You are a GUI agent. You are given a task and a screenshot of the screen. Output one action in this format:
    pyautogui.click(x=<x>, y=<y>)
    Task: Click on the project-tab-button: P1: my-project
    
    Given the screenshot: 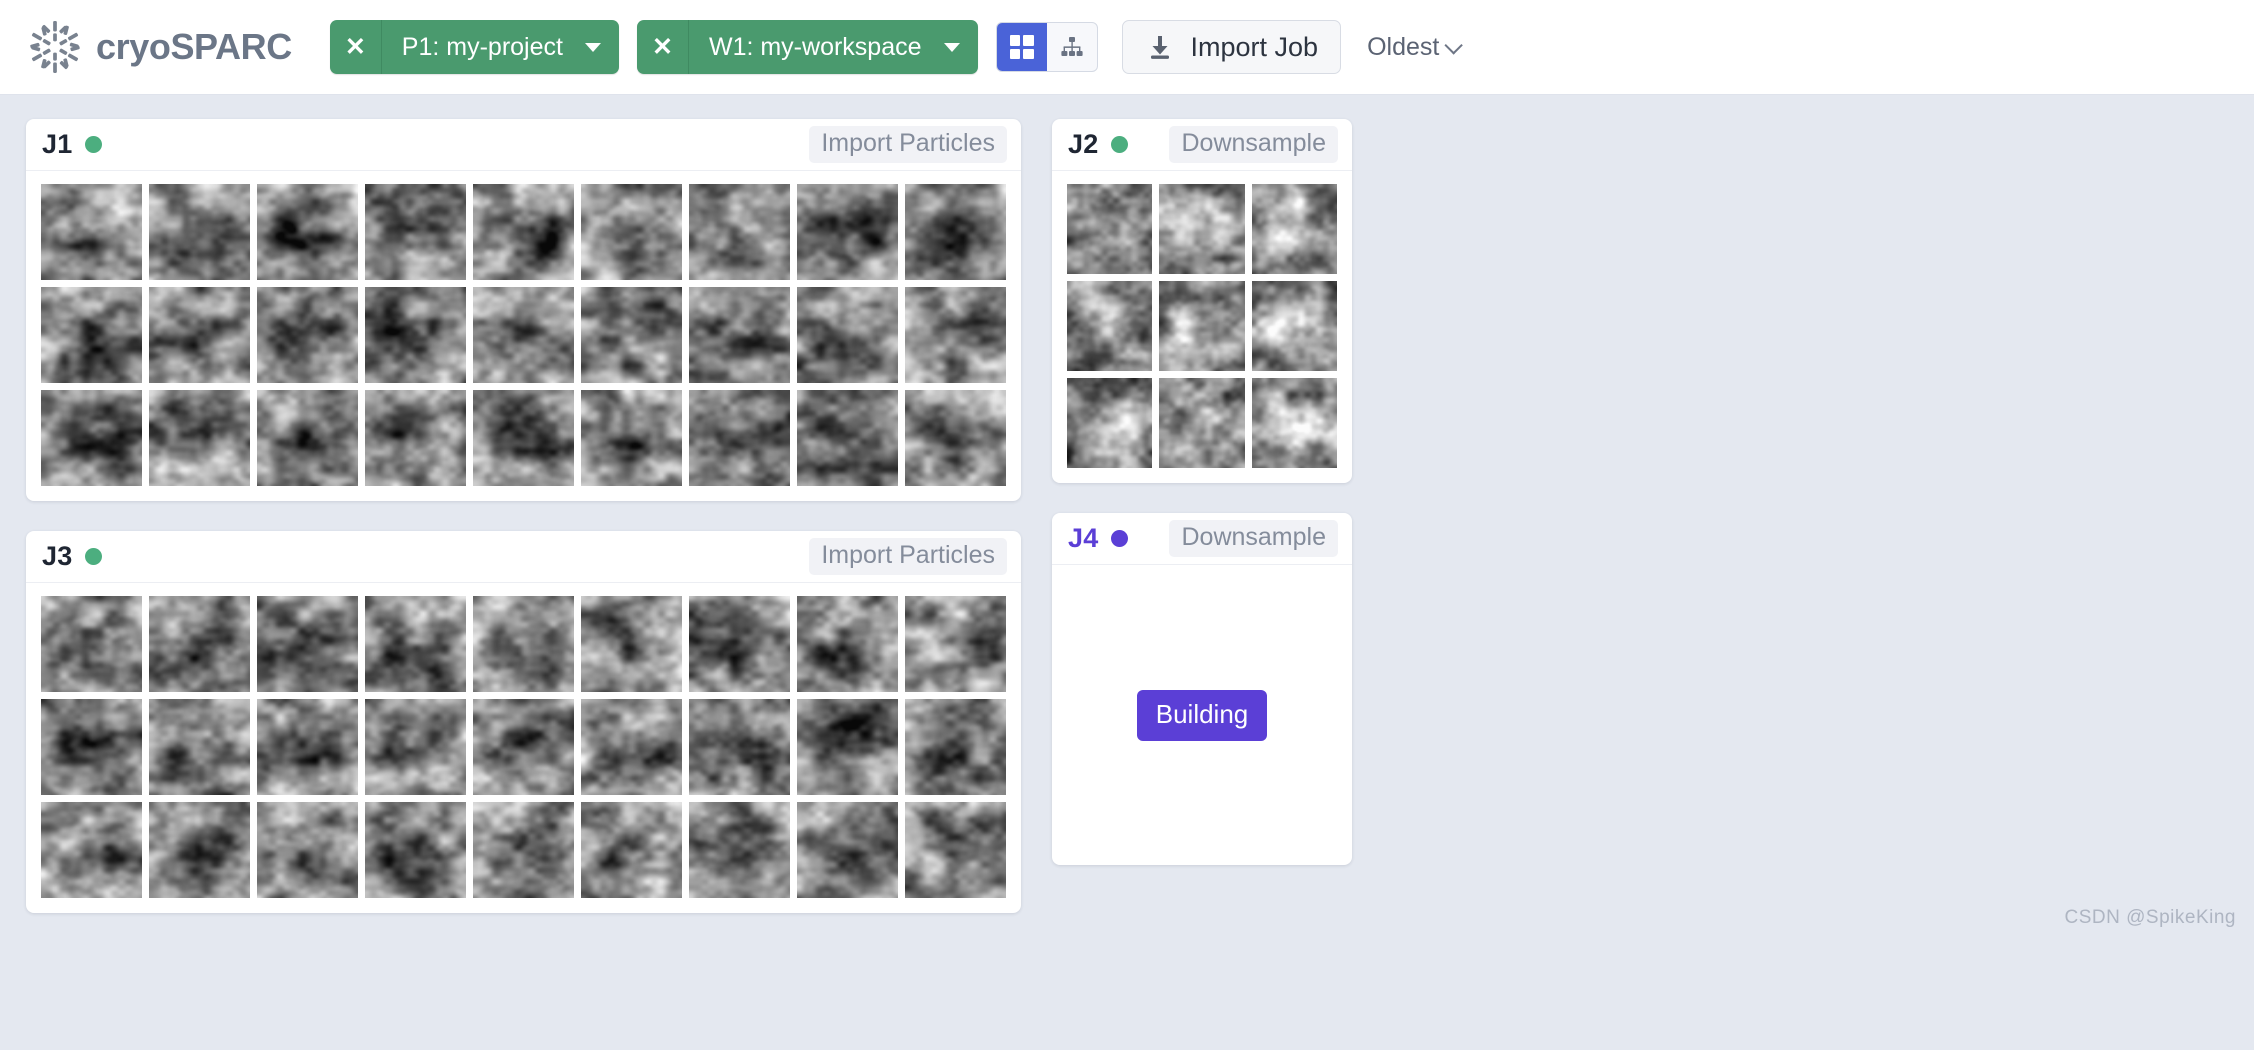 What is the action you would take?
    pyautogui.click(x=500, y=47)
    